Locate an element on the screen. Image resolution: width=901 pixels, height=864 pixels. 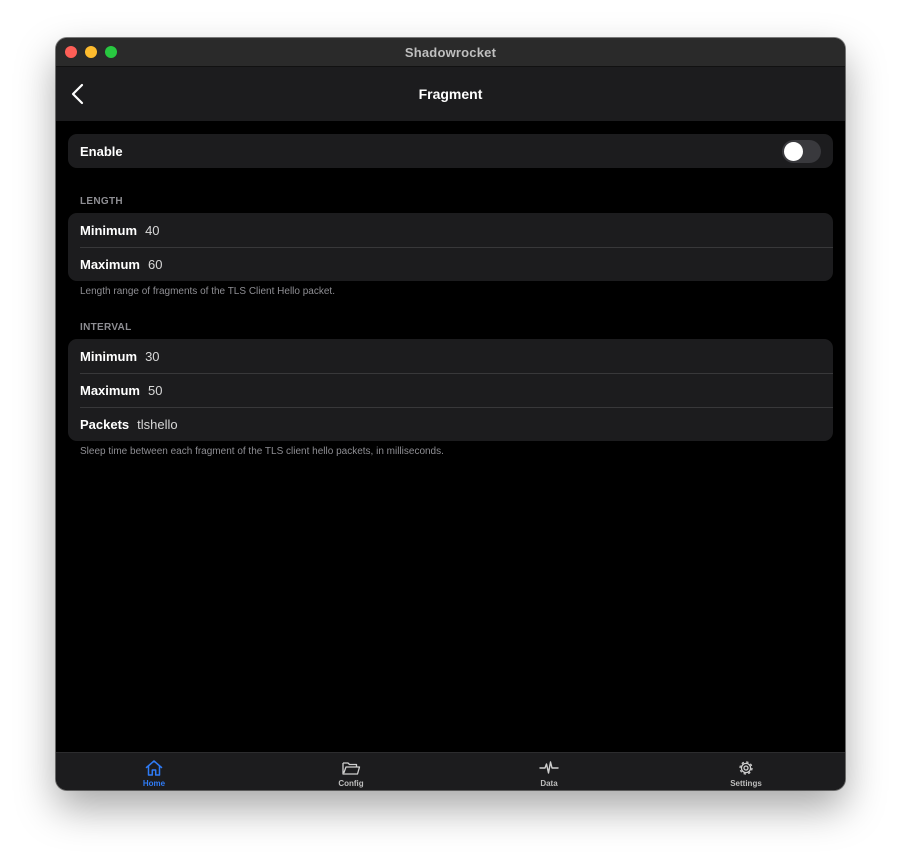
folder-icon is located at coordinates (351, 768).